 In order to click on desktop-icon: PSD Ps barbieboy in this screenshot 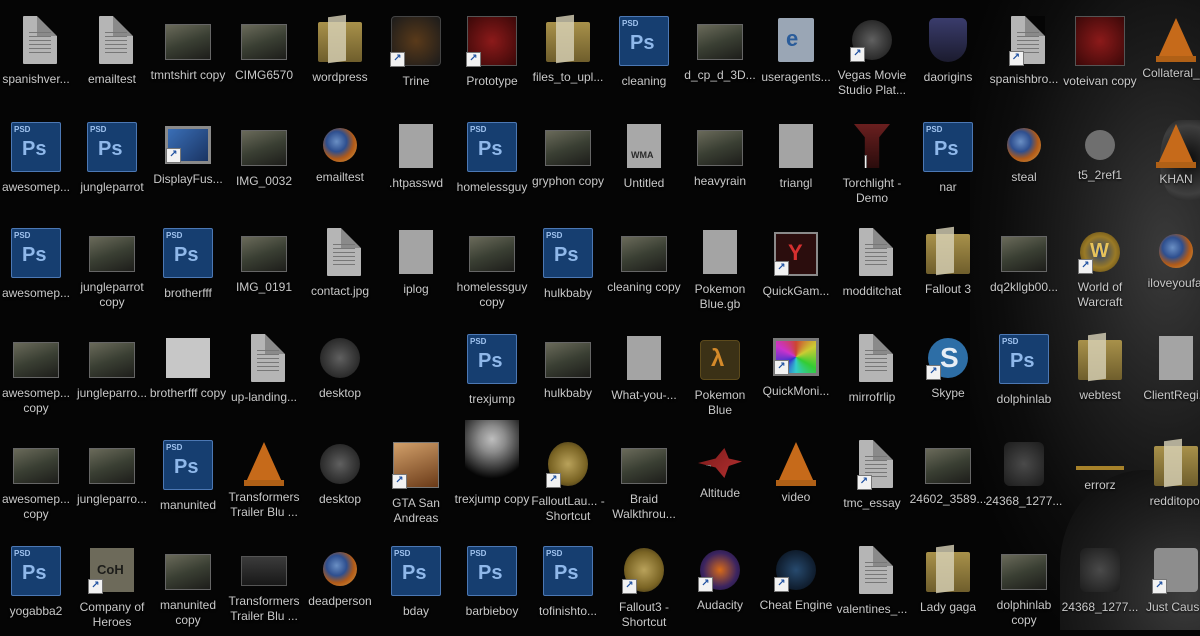, I will do `click(492, 584)`.